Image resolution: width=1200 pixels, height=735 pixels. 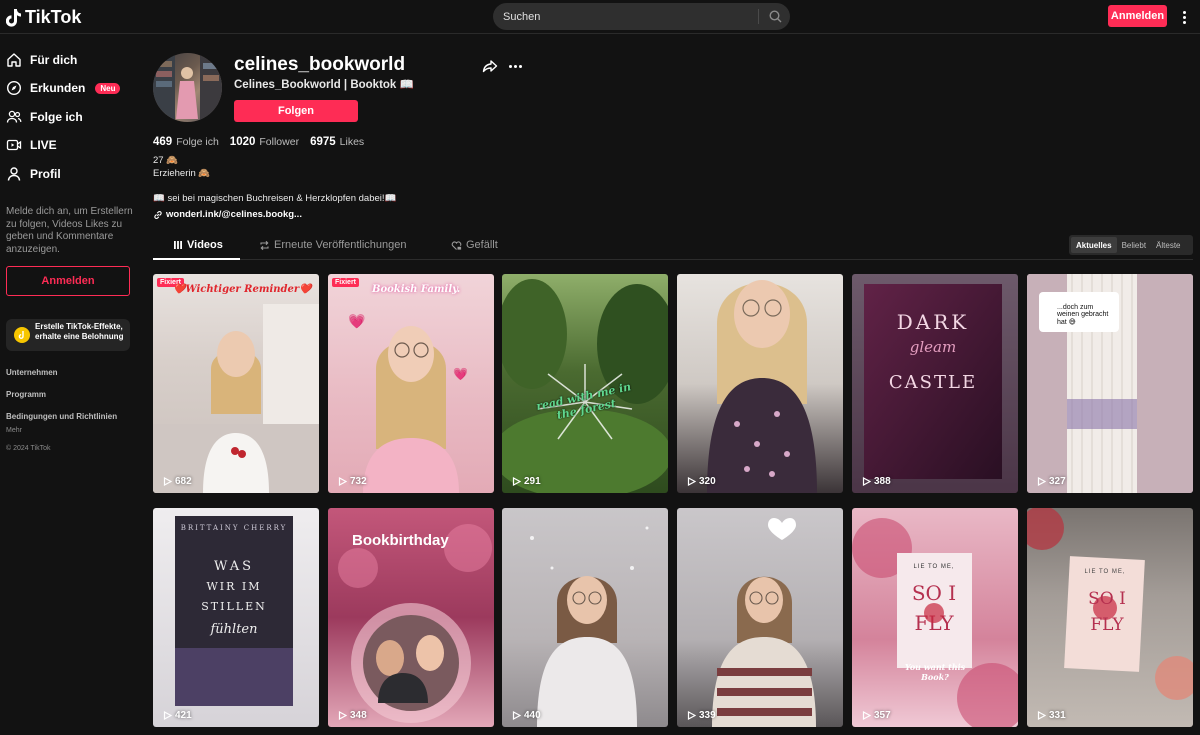 I want to click on login-button: Anmelden, so click(x=1137, y=16).